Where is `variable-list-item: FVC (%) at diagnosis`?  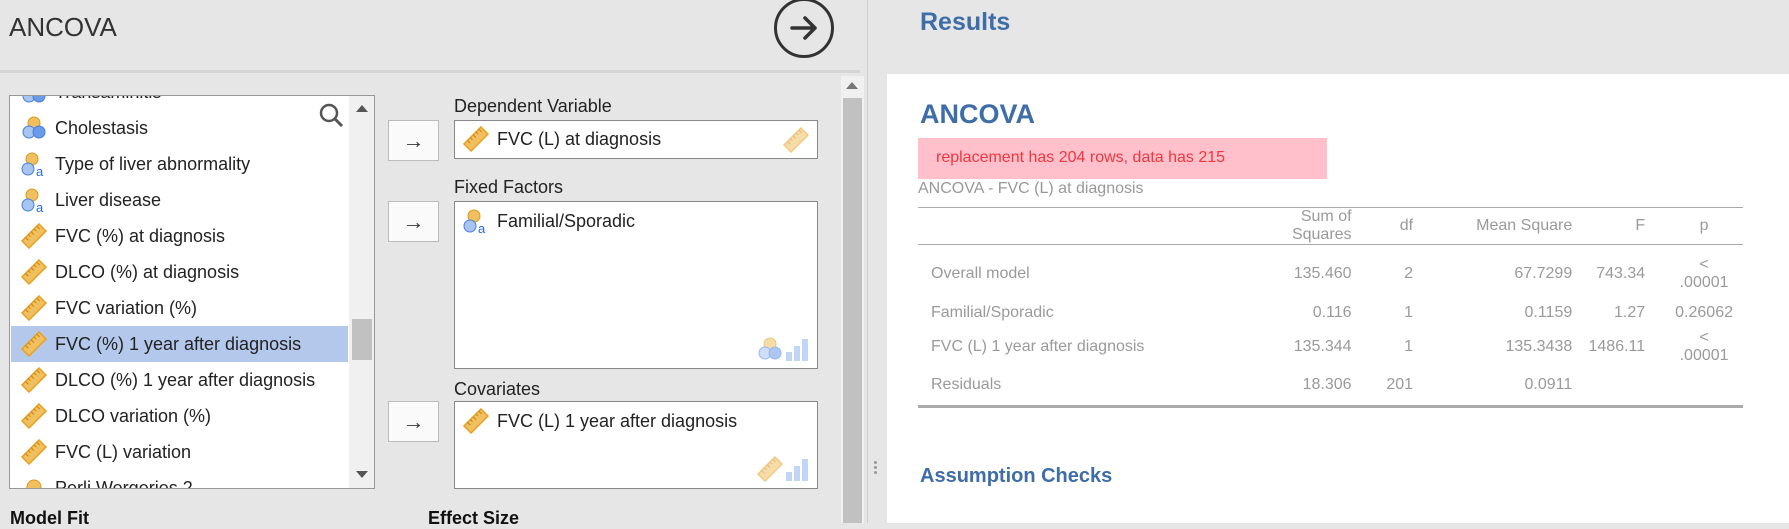 variable-list-item: FVC (%) at diagnosis is located at coordinates (179, 236).